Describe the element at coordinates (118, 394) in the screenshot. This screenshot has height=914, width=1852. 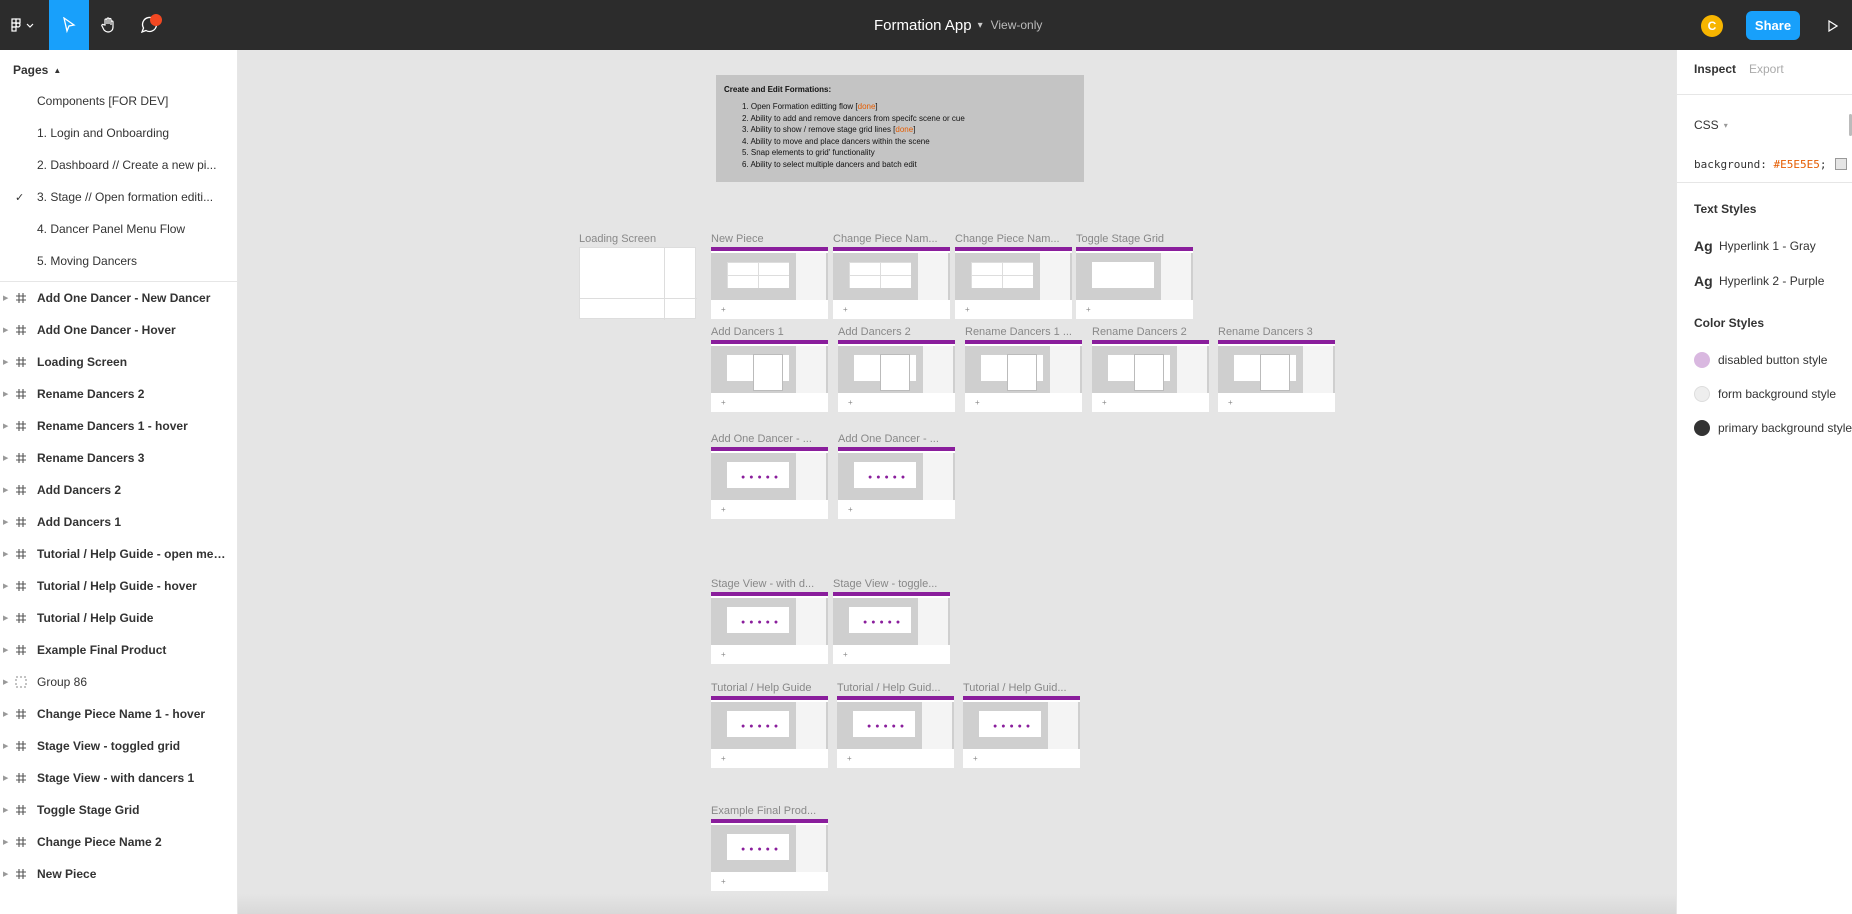
I see `layer-row: ▶ Rename Dancers 2` at that location.